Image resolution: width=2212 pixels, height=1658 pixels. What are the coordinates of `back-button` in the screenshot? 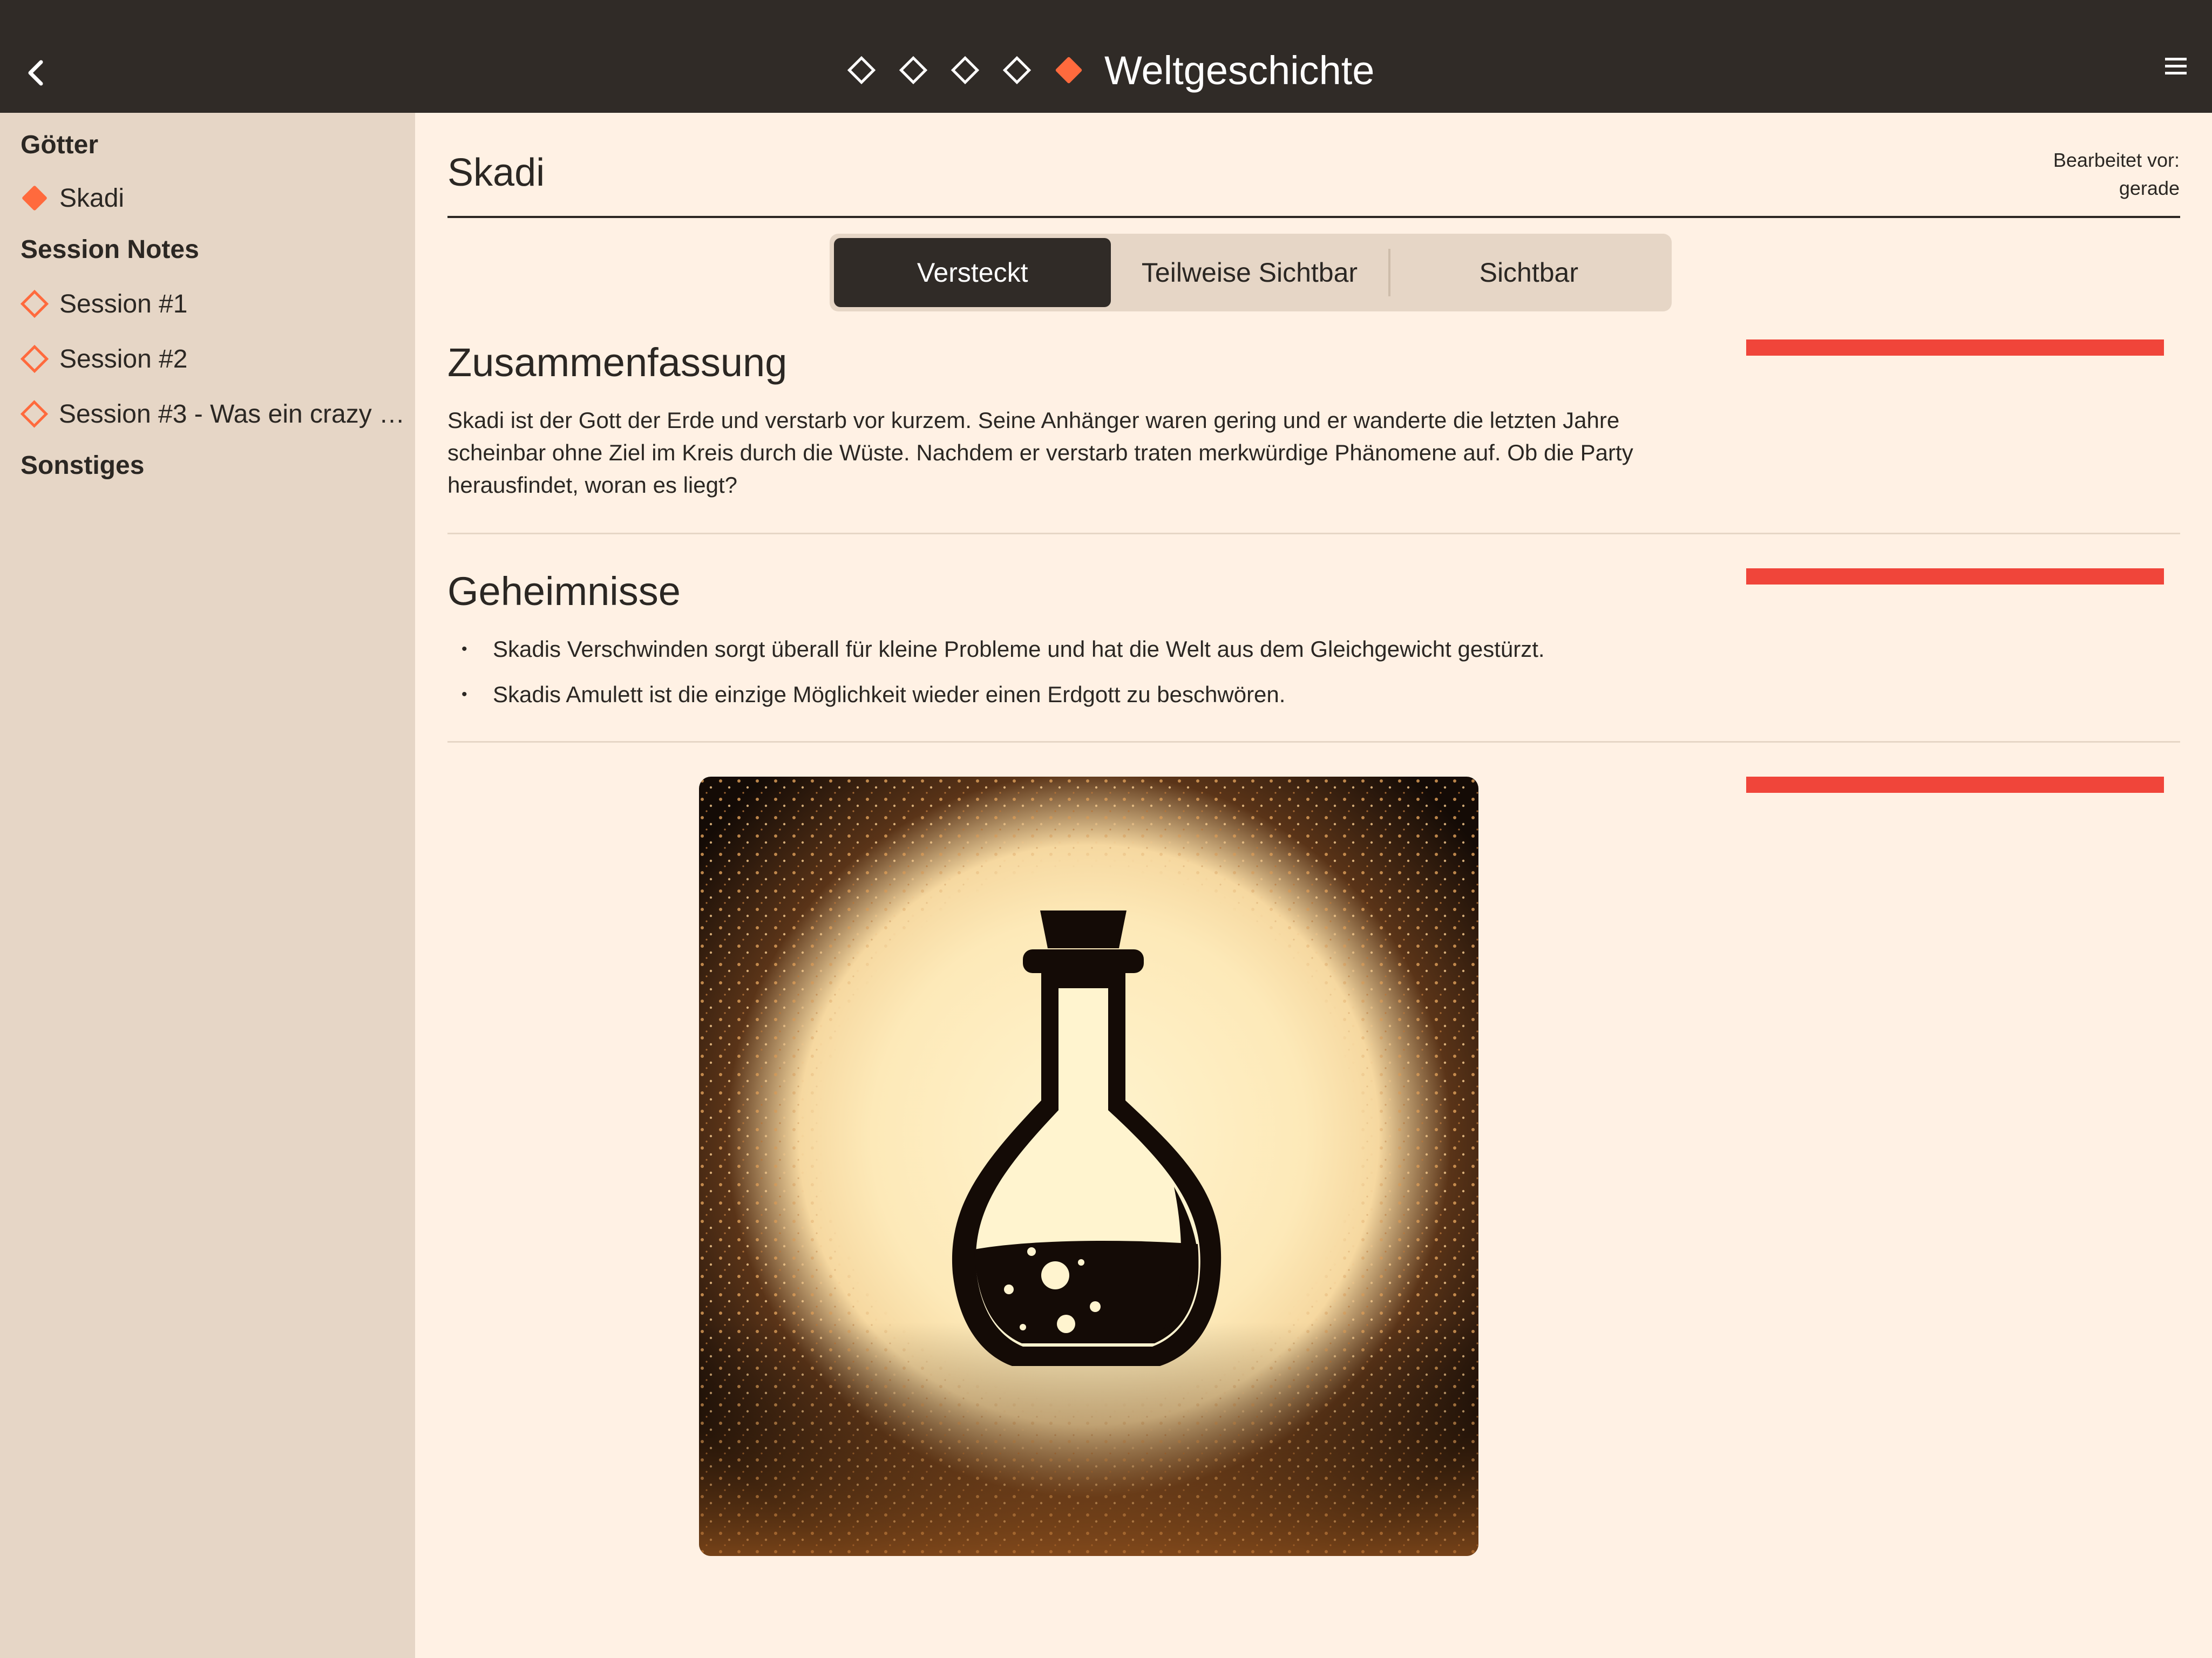 It's located at (35, 73).